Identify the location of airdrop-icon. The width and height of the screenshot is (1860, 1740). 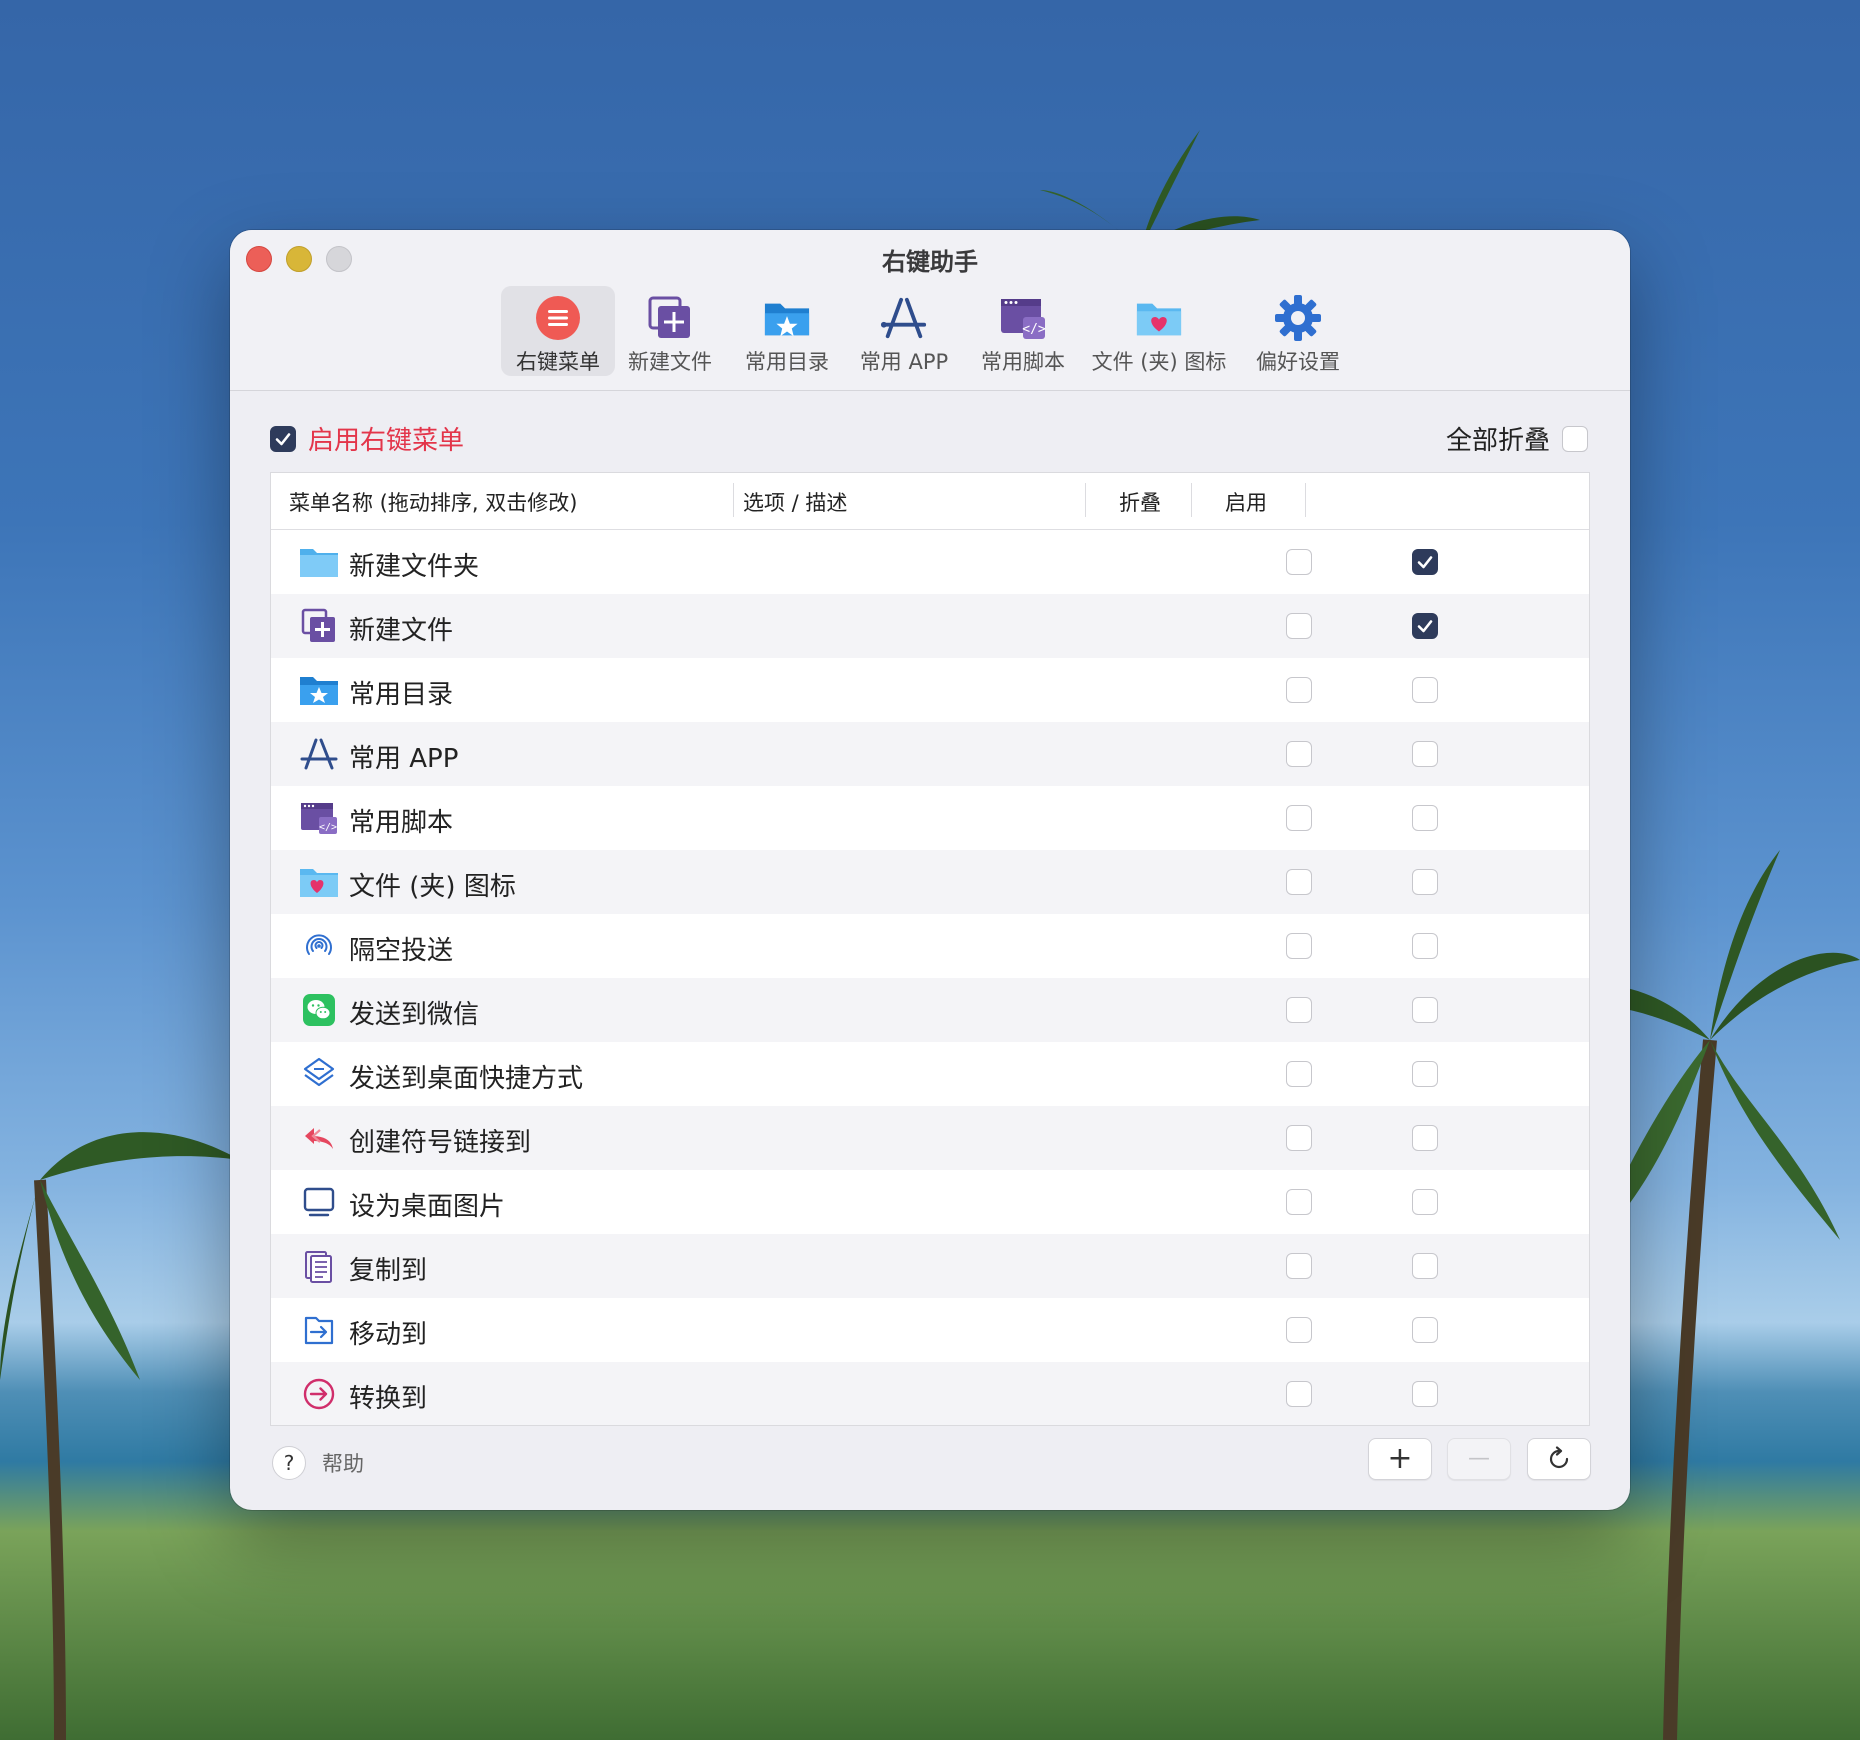
(319, 946).